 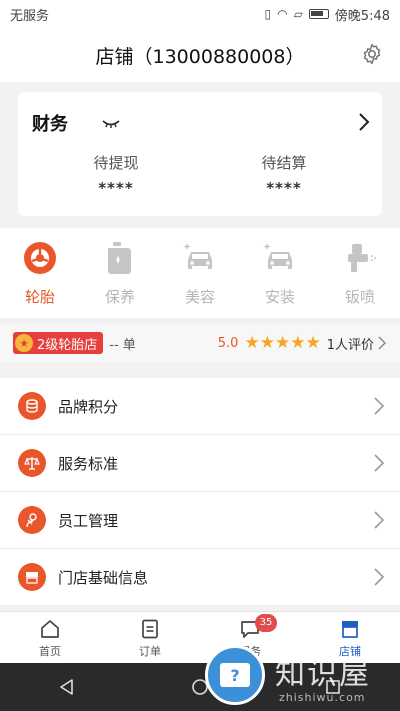 I want to click on menu-item-staff: 员工管理, so click(x=200, y=520).